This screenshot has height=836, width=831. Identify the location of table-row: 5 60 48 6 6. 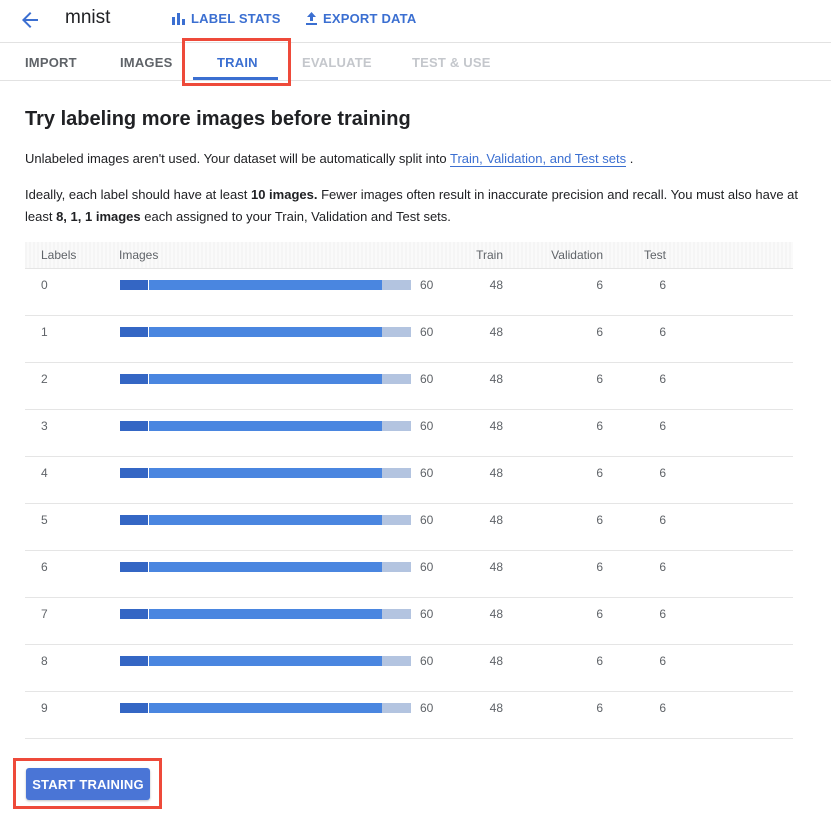
(409, 527).